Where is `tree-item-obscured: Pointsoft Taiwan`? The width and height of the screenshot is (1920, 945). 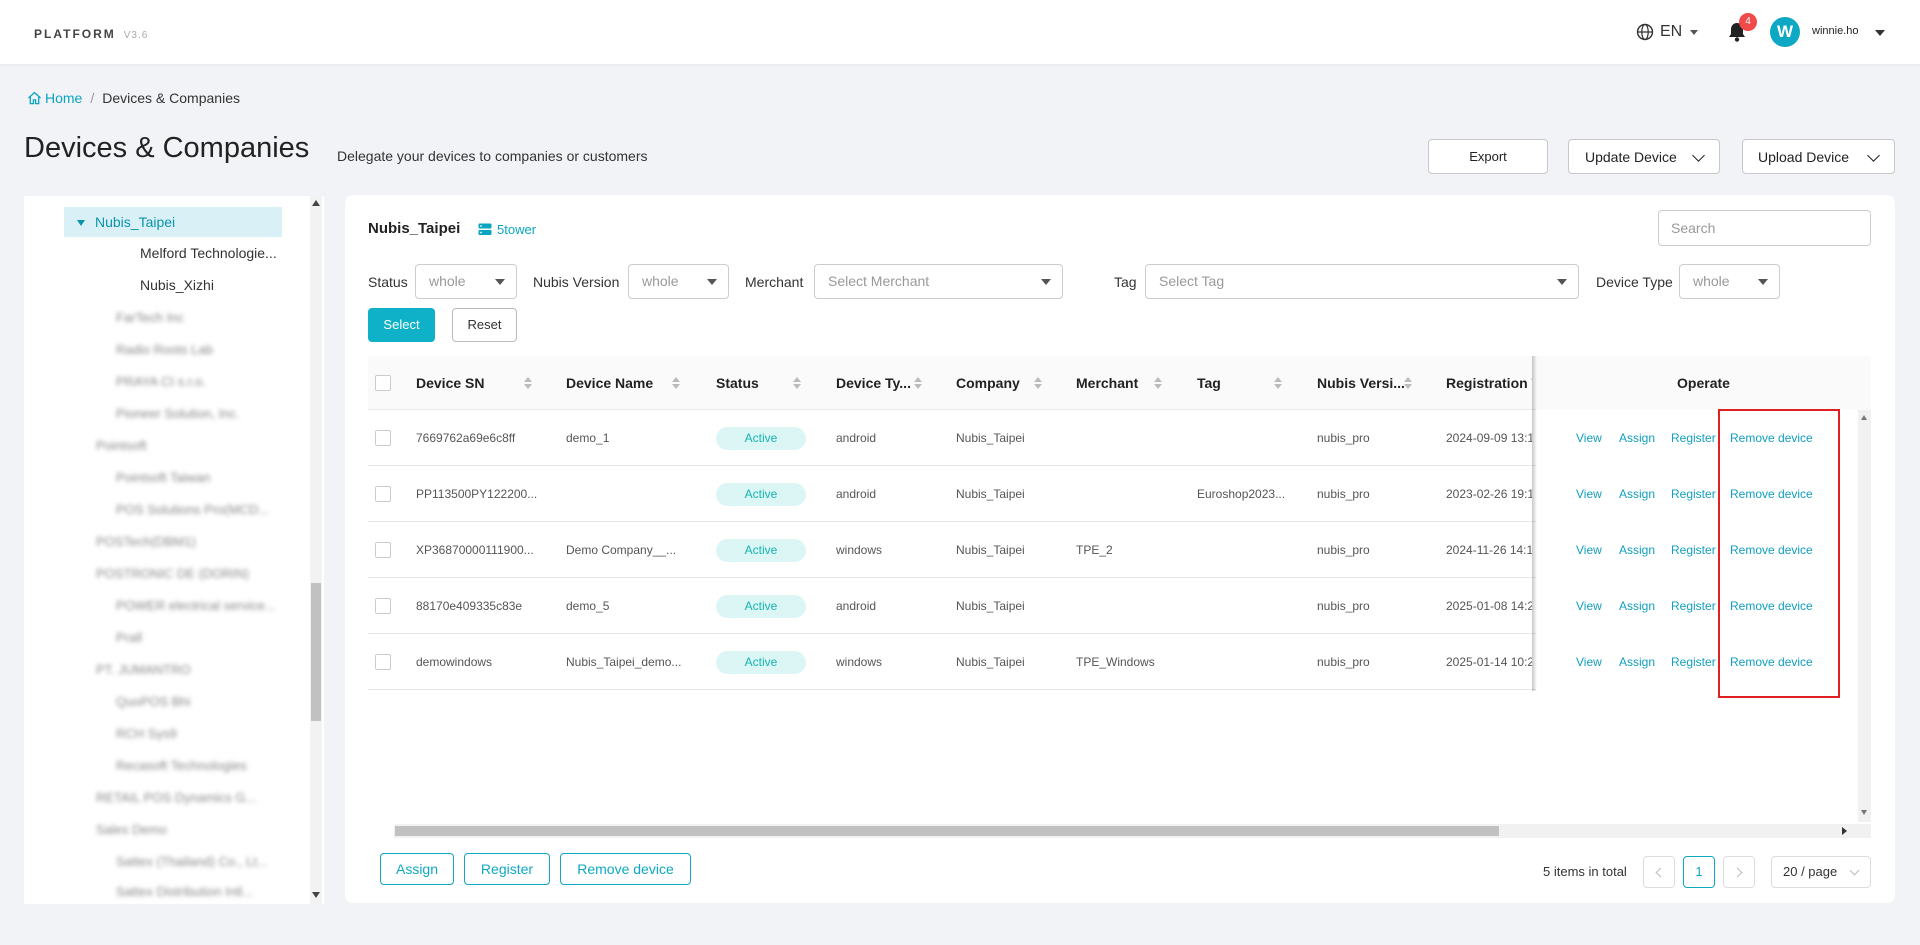
tree-item-obscured: Pointsoft Taiwan is located at coordinates (154, 477).